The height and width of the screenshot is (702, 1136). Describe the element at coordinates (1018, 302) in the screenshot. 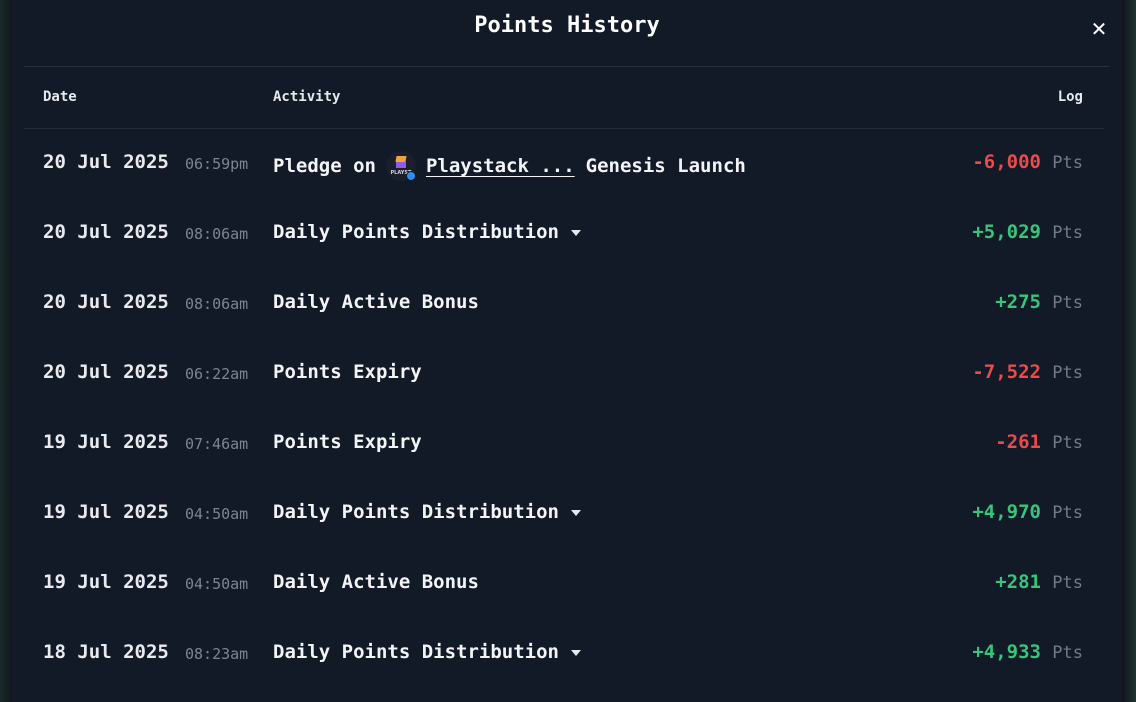

I see `row-amount: +275` at that location.